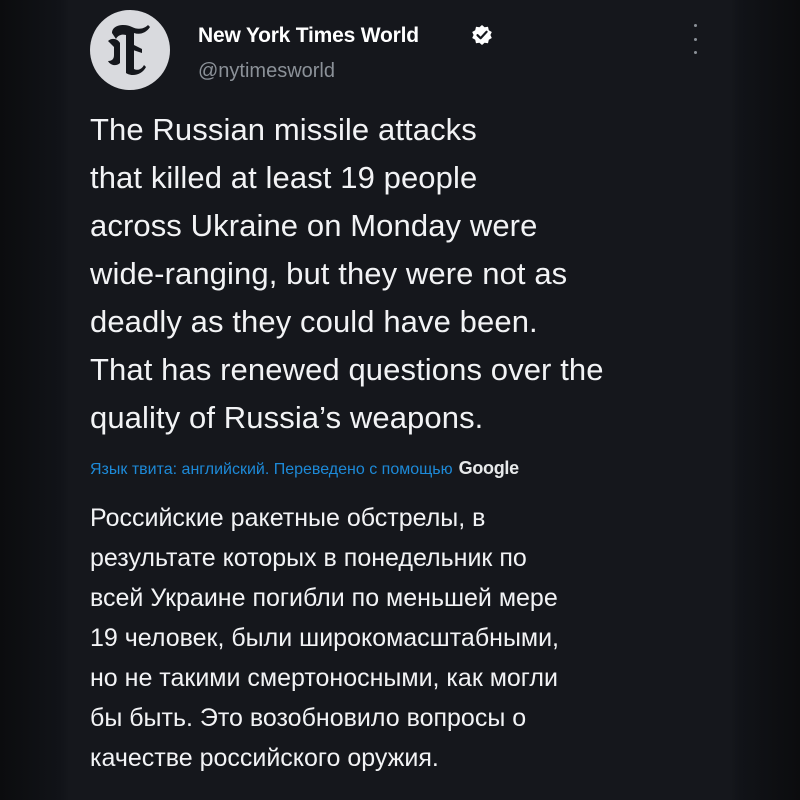 This screenshot has height=800, width=800. What do you see at coordinates (283, 129) in the screenshot?
I see `tweet-line: The Russian missile attacks` at bounding box center [283, 129].